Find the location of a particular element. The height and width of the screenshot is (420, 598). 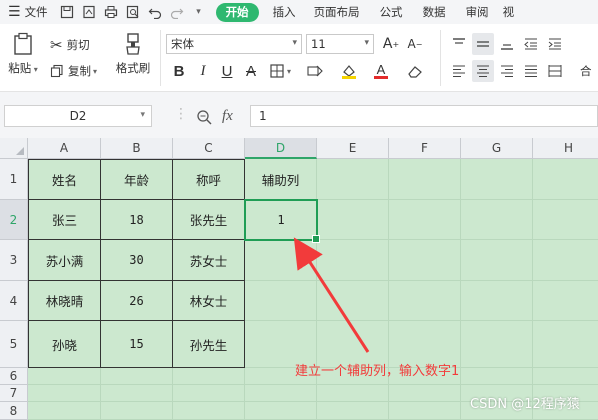

bold-icon: B is located at coordinates (179, 71).